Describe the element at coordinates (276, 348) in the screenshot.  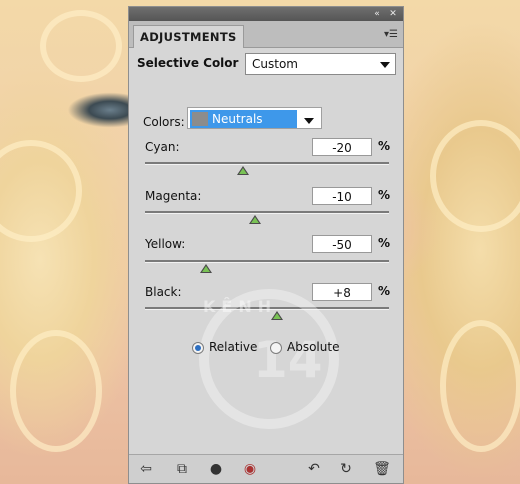
I see `absolute-radio` at that location.